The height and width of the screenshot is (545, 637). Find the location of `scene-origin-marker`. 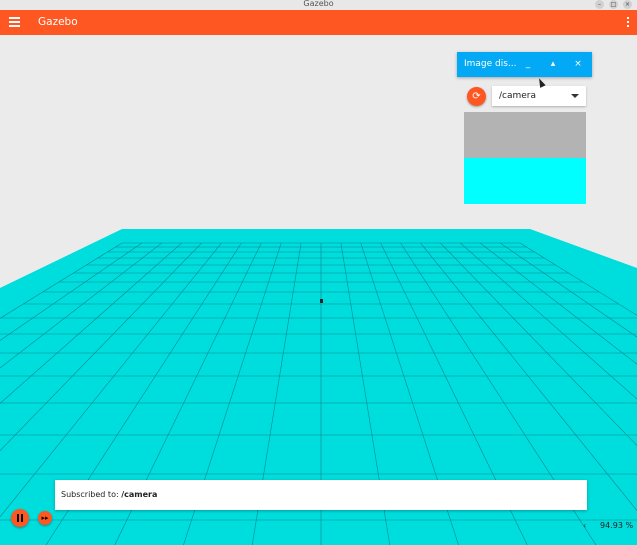

scene-origin-marker is located at coordinates (321, 301).